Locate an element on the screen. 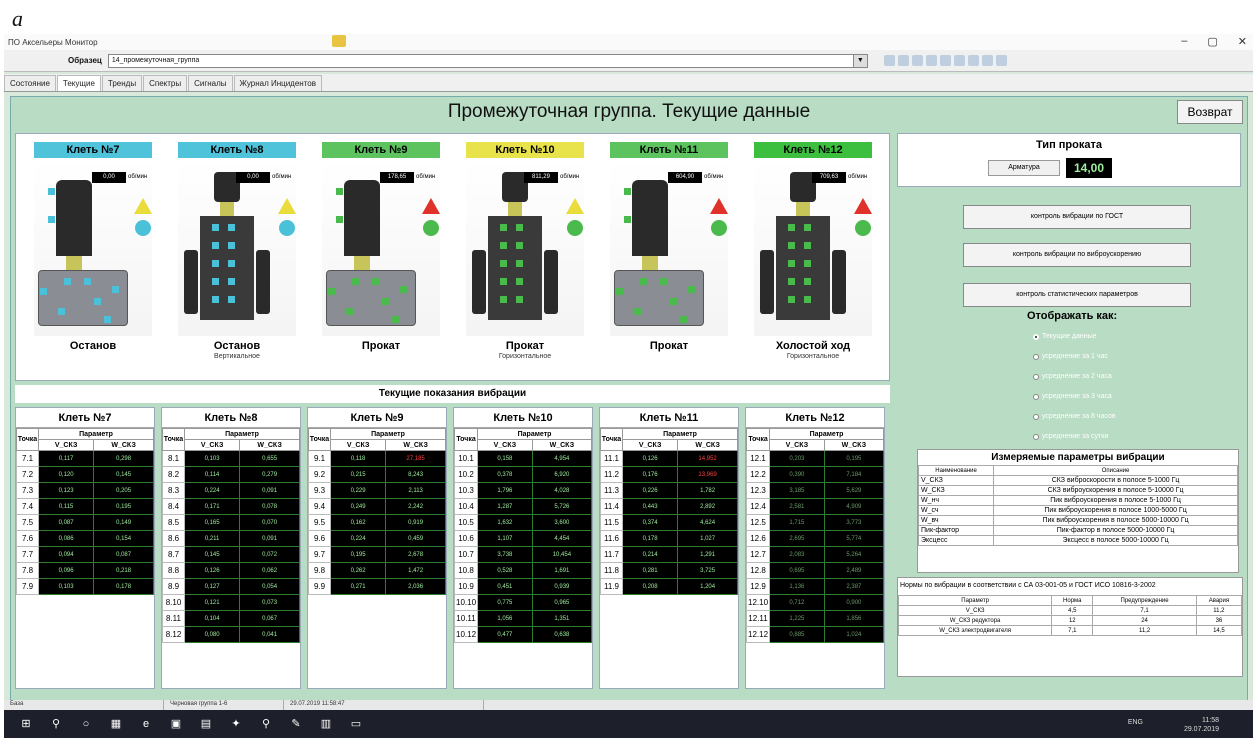 The width and height of the screenshot is (1253, 738). zoom-out-icon is located at coordinates (917, 60).